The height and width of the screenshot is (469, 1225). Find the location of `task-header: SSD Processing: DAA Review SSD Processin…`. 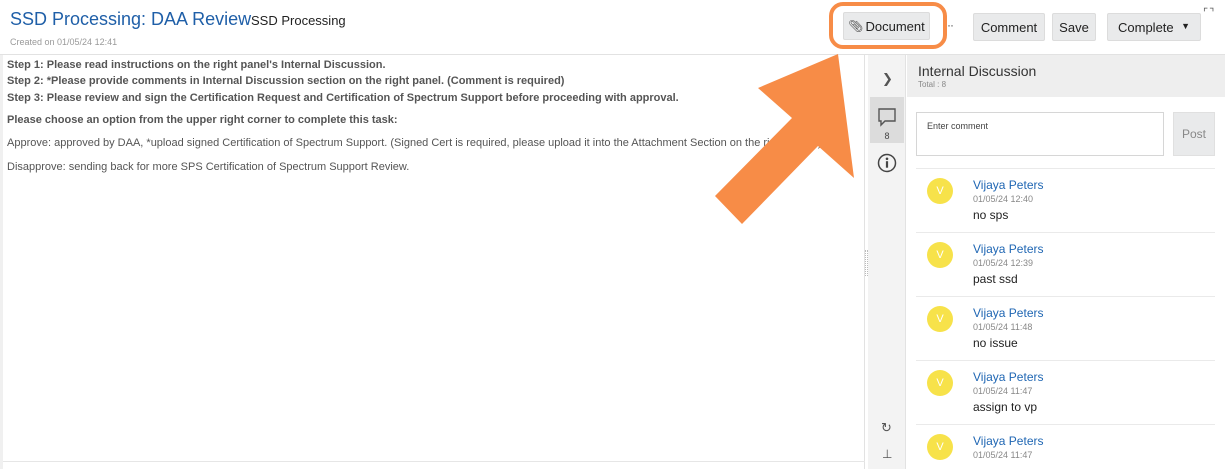

task-header: SSD Processing: DAA Review SSD Processin… is located at coordinates (612, 27).